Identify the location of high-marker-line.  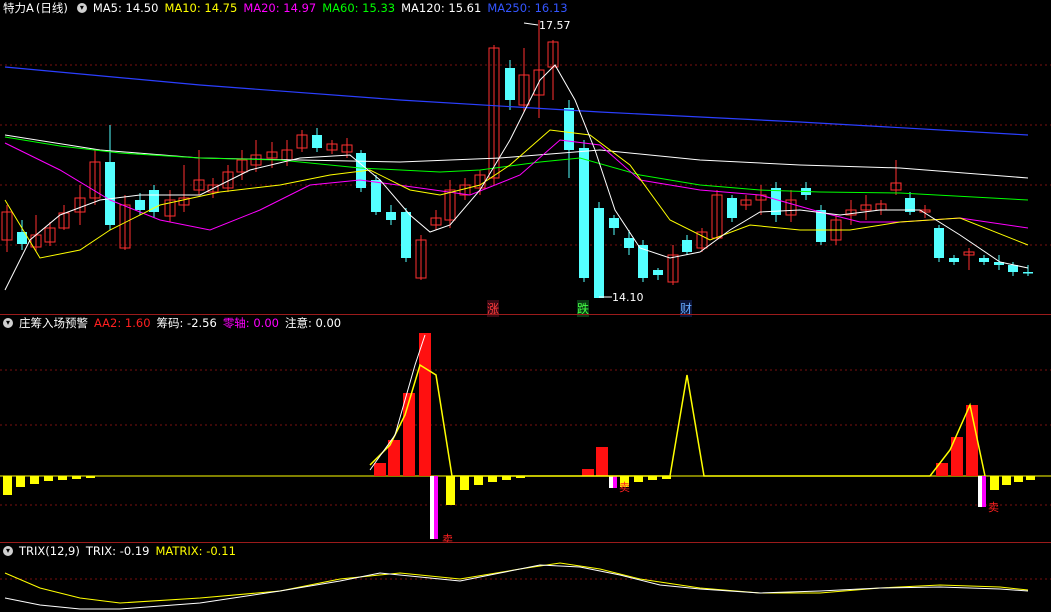
(531, 24).